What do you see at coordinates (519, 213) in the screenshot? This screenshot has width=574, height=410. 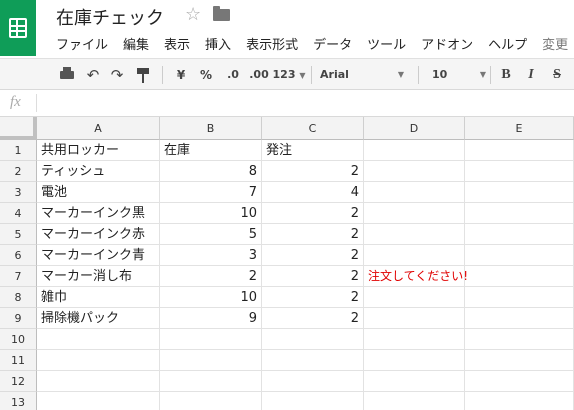 I see `cell-e4` at bounding box center [519, 213].